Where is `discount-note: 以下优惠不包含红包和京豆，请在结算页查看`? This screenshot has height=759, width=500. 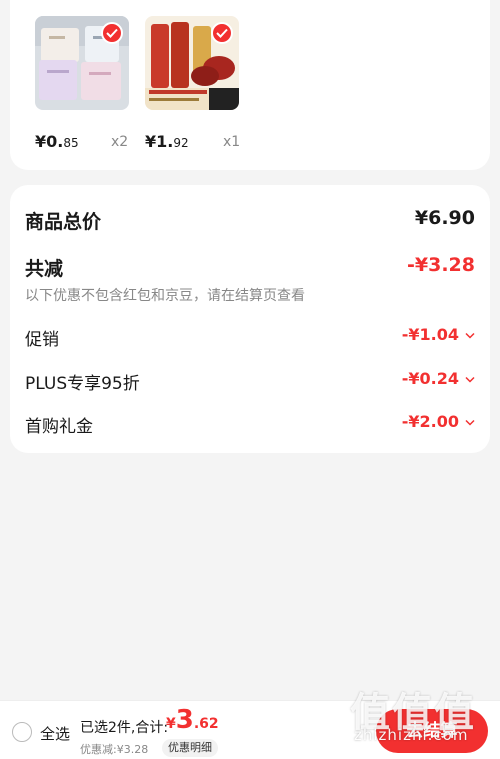 discount-note: 以下优惠不包含红包和京豆，请在结算页查看 is located at coordinates (165, 296).